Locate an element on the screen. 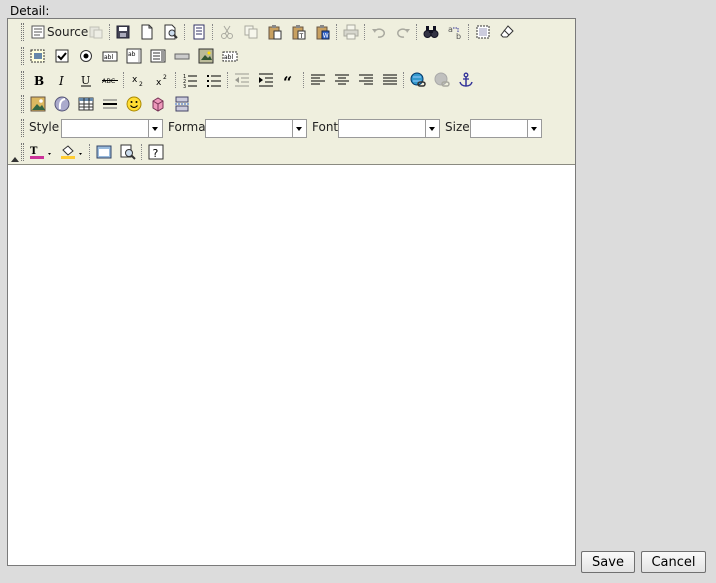 The height and width of the screenshot is (583, 716). templates-icon is located at coordinates (199, 32).